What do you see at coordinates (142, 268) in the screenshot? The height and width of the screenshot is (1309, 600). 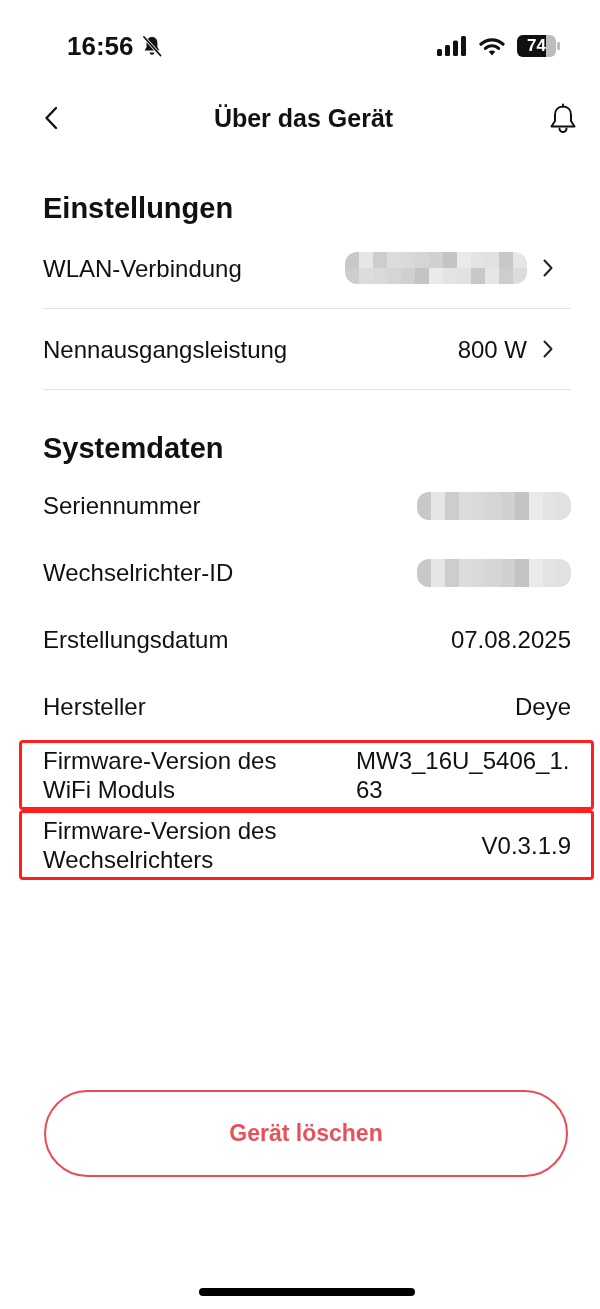 I see `row-label: WLAN-Verbindung` at bounding box center [142, 268].